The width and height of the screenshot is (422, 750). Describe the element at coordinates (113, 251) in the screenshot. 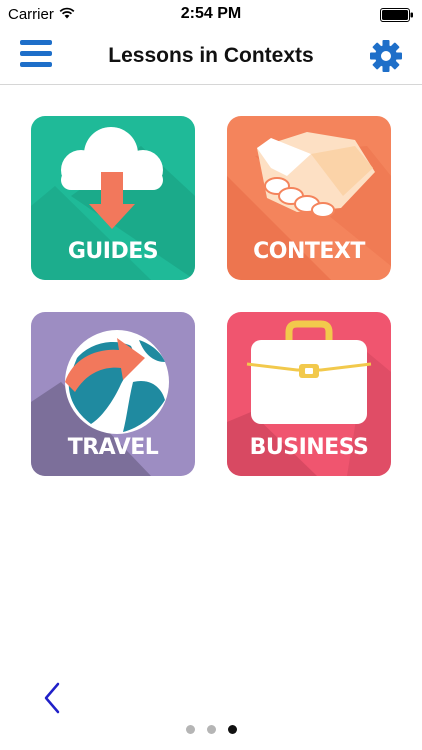

I see `tile-guides-label: GUIDES` at that location.